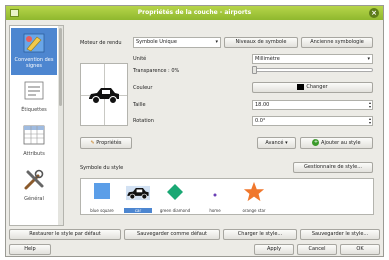 This screenshot has height=260, width=389. Describe the element at coordinates (254, 70) in the screenshot. I see `transparency-slider-handle` at that location.